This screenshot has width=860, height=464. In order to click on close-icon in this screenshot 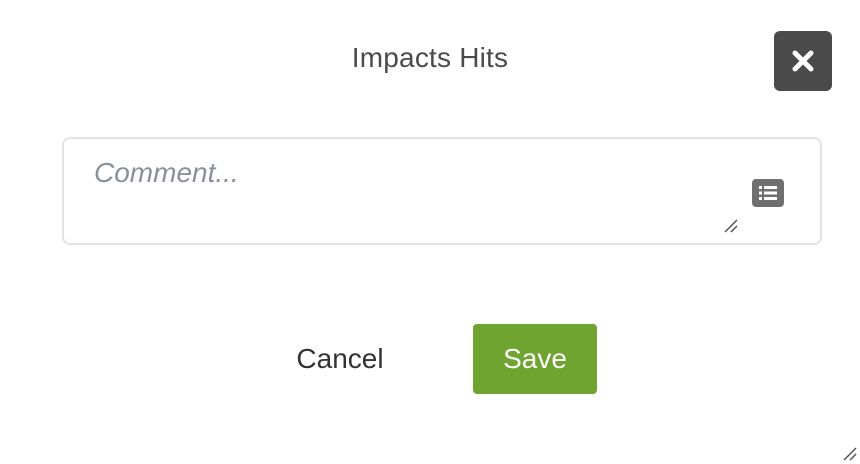, I will do `click(803, 61)`.